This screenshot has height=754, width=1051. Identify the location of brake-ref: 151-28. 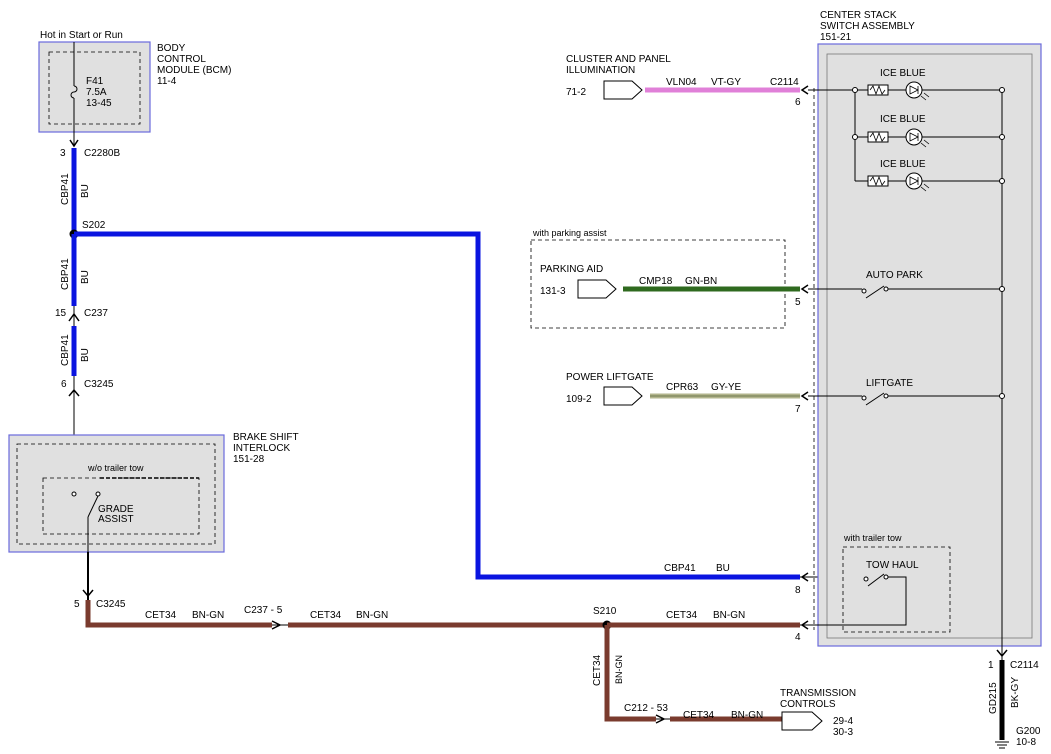
(249, 459).